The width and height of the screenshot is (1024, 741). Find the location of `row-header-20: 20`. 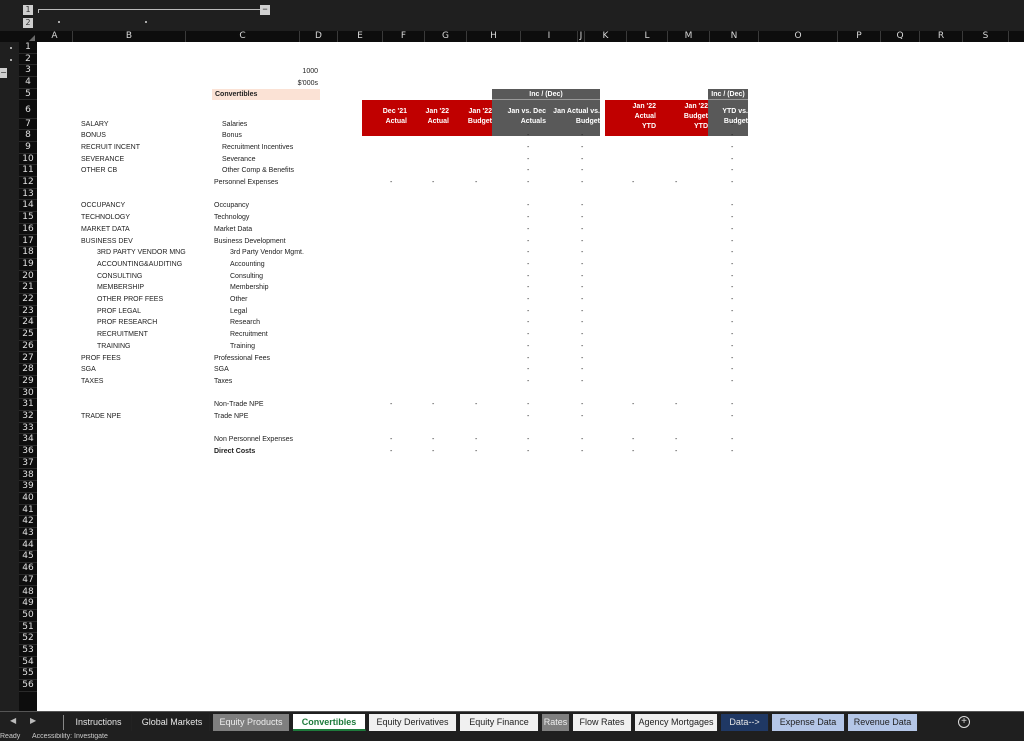

row-header-20: 20 is located at coordinates (28, 277).